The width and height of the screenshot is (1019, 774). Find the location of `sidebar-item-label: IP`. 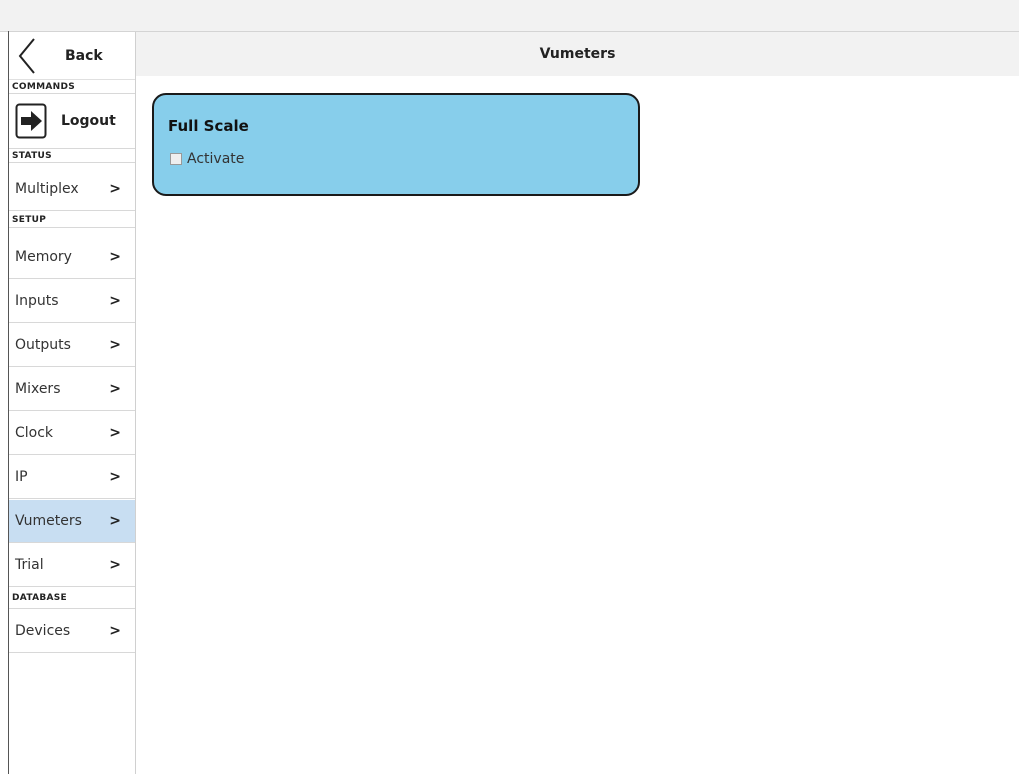

sidebar-item-label: IP is located at coordinates (21, 477).